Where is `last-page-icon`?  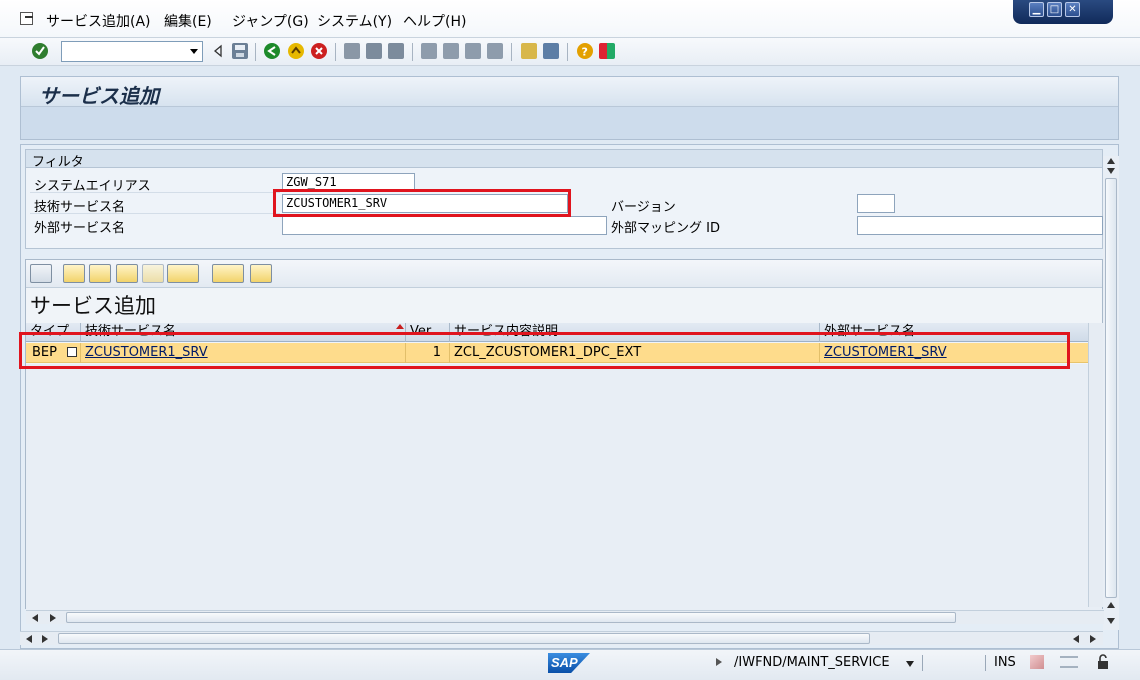
last-page-icon is located at coordinates (495, 51).